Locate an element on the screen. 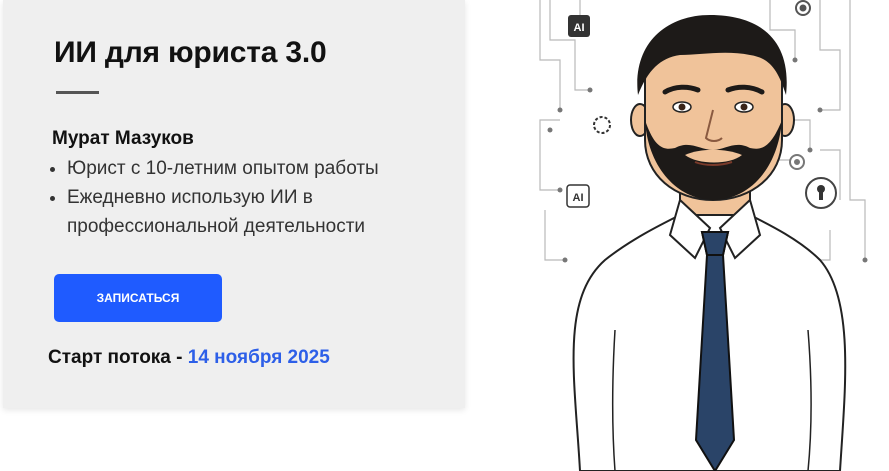 This screenshot has height=471, width=889. bullet-item: Юрист с 10-летним опытом работы is located at coordinates (262, 168).